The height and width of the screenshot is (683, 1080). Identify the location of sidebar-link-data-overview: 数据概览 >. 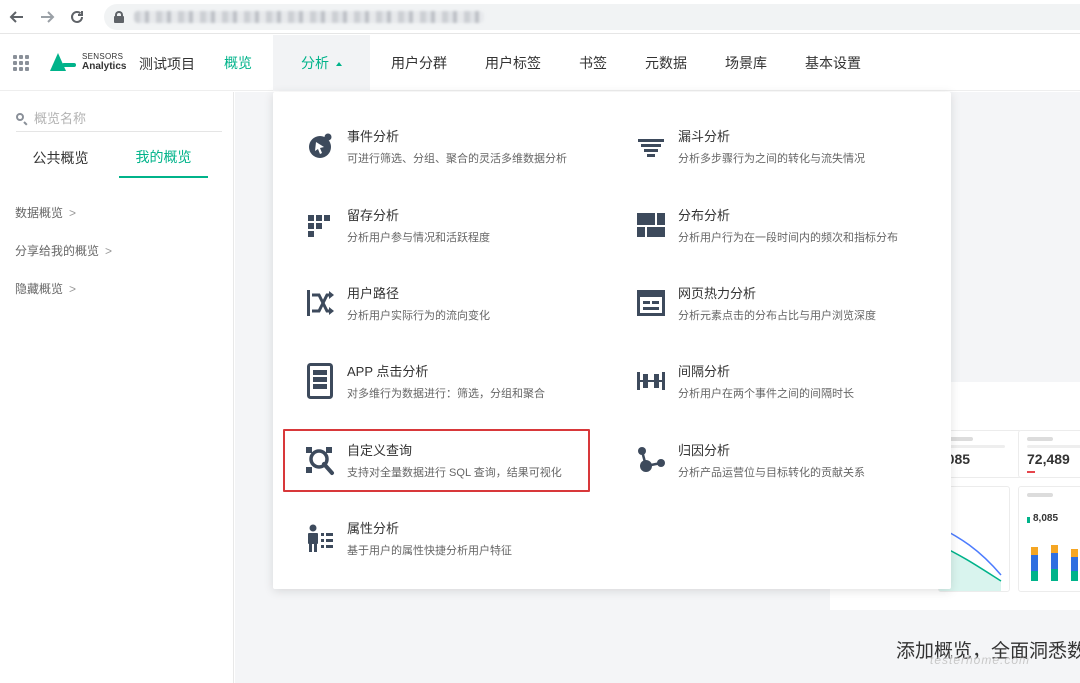
(45, 212).